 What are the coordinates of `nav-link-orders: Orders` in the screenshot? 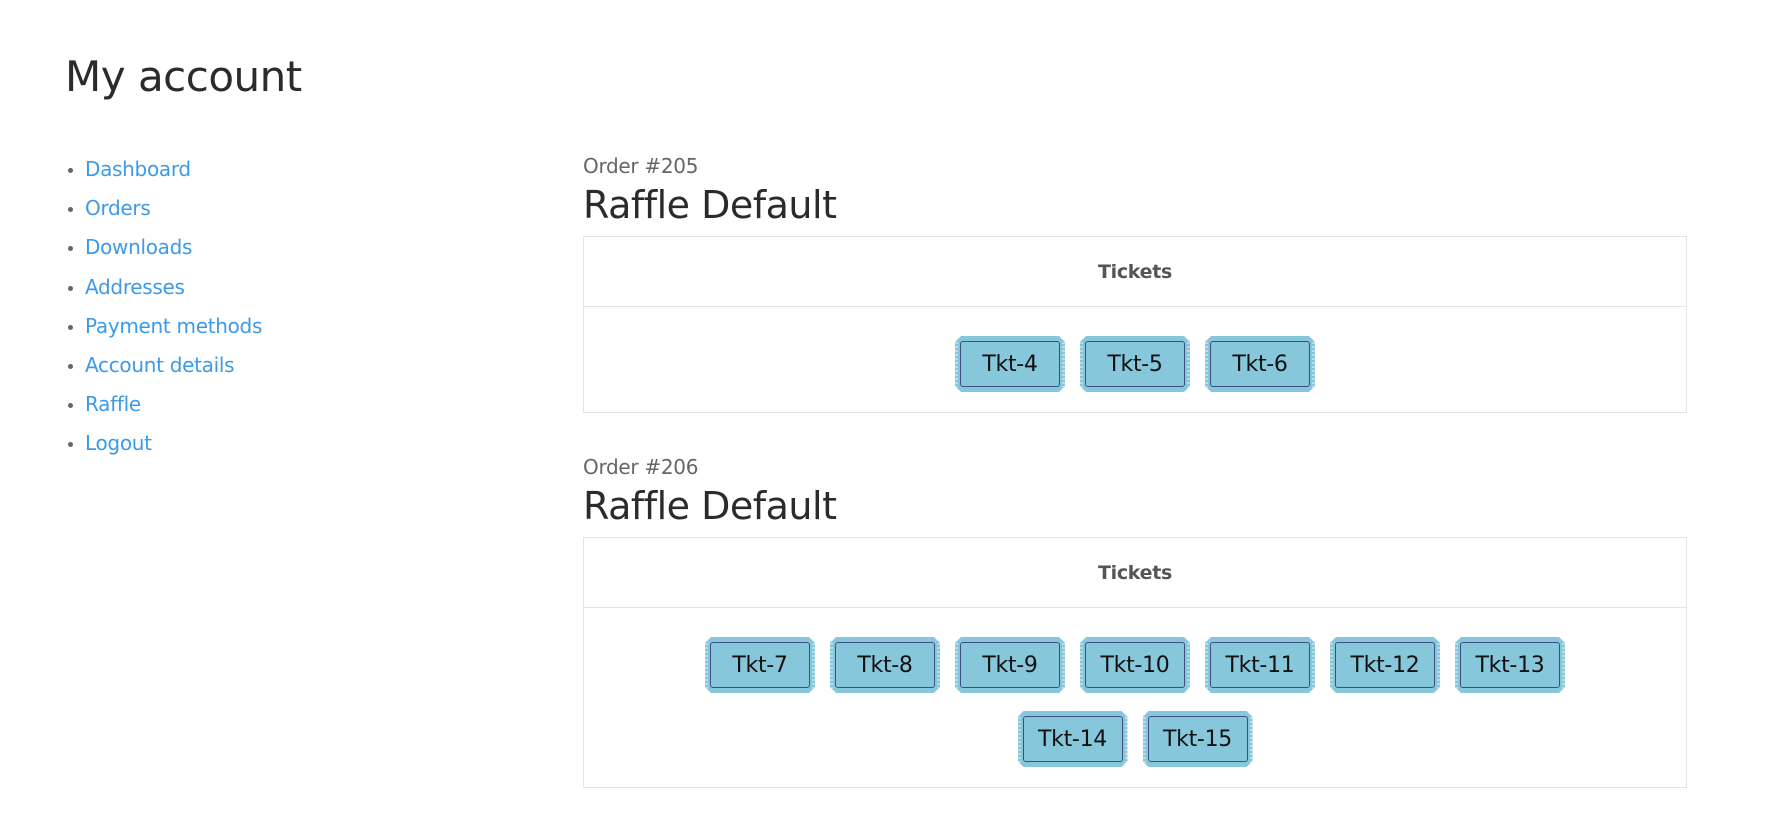 It's located at (118, 208).